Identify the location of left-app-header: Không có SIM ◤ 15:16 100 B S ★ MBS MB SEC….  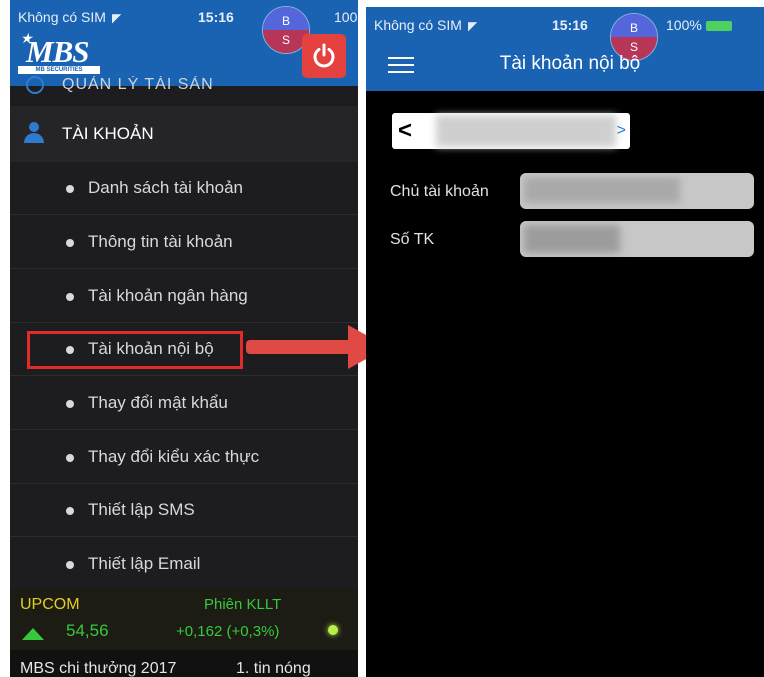
(184, 43).